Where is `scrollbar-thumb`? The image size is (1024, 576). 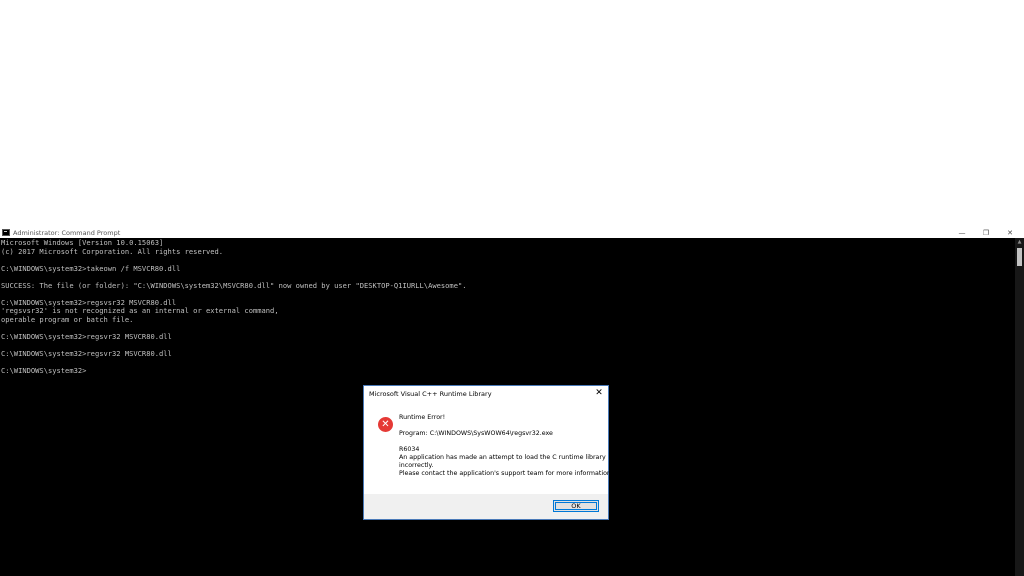 scrollbar-thumb is located at coordinates (1019, 257).